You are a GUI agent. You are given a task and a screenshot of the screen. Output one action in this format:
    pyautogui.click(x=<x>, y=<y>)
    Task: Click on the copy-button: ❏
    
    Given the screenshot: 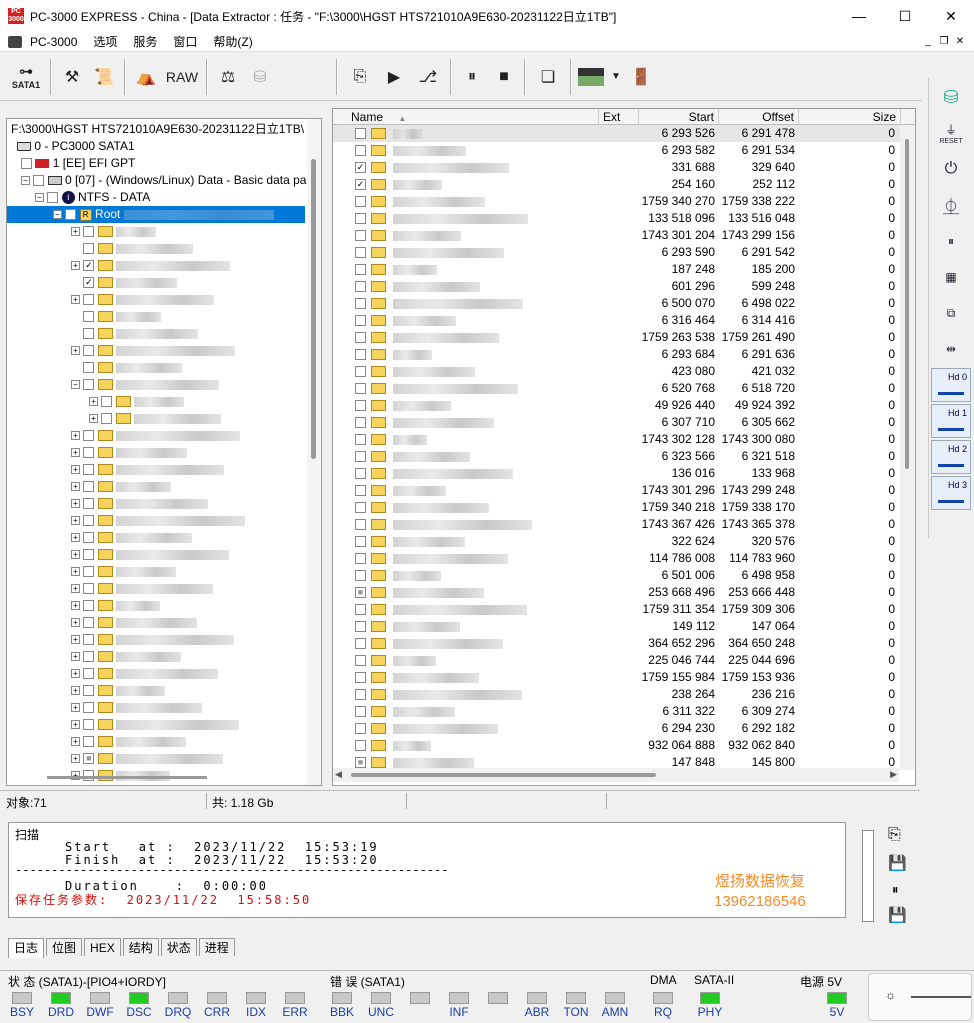 What is the action you would take?
    pyautogui.click(x=548, y=77)
    